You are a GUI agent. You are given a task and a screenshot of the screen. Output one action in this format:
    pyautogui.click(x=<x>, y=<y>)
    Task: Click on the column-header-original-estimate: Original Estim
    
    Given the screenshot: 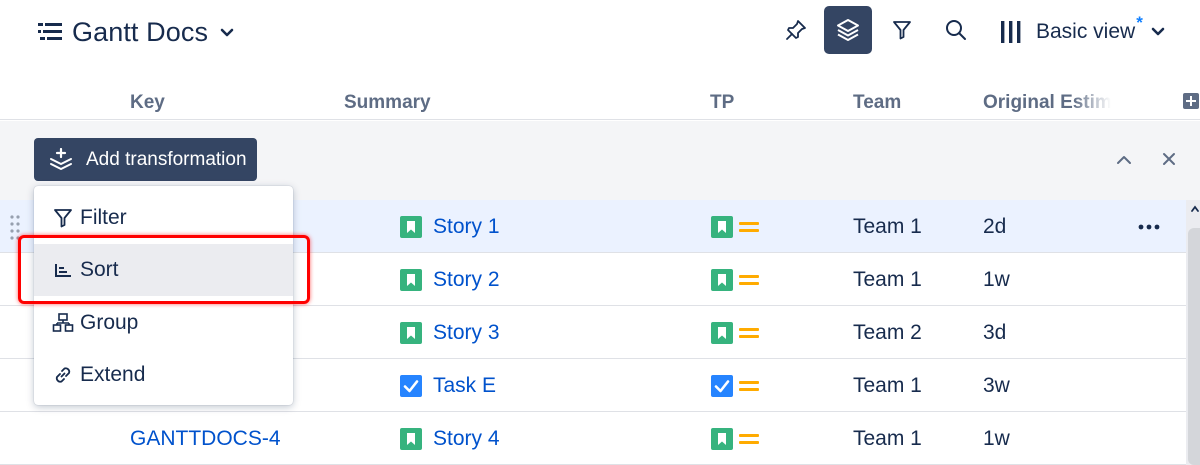 What is the action you would take?
    pyautogui.click(x=1047, y=103)
    